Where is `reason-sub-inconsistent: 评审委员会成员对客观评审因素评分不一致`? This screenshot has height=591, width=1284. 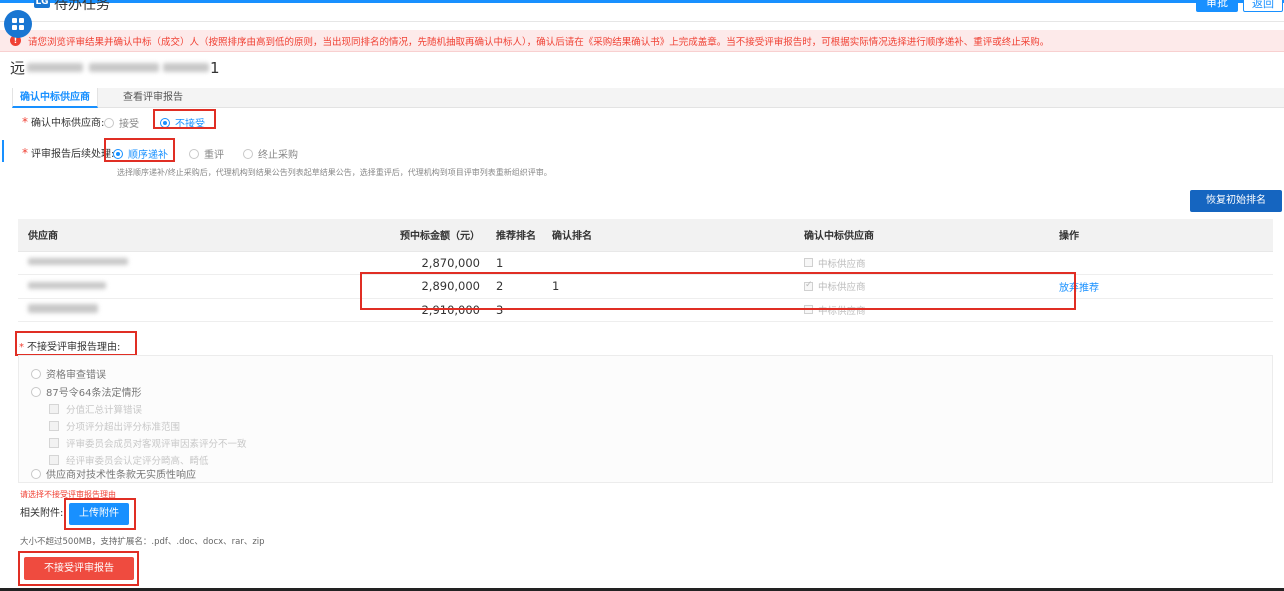 reason-sub-inconsistent: 评审委员会成员对客观评审因素评分不一致 is located at coordinates (148, 443).